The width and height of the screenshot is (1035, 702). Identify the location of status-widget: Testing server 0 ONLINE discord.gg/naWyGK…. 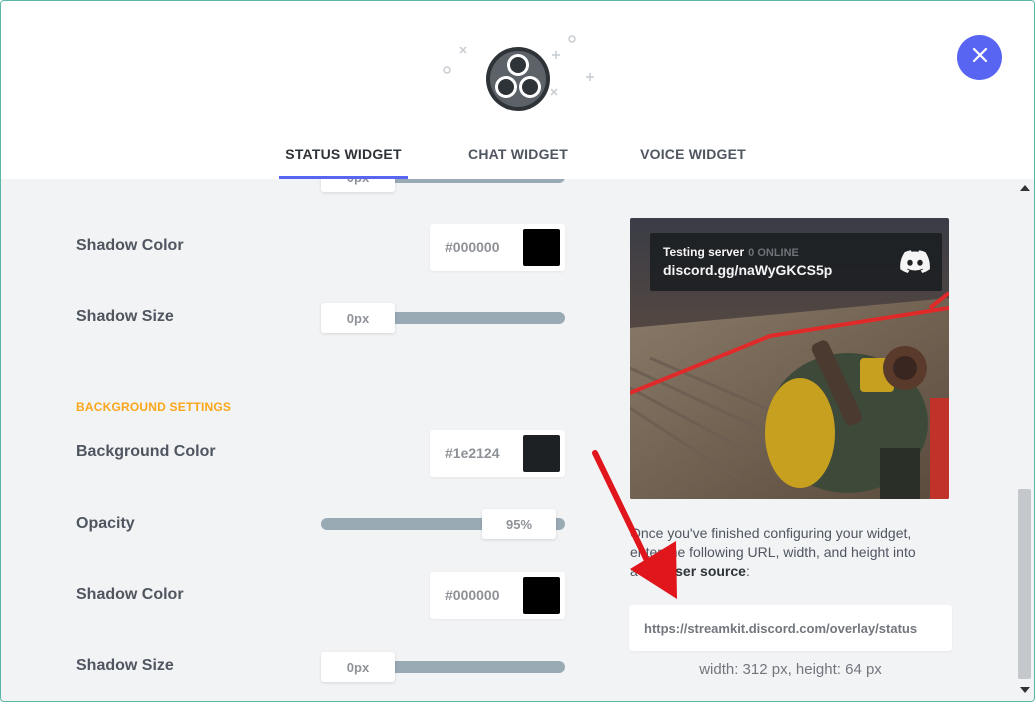
(796, 262).